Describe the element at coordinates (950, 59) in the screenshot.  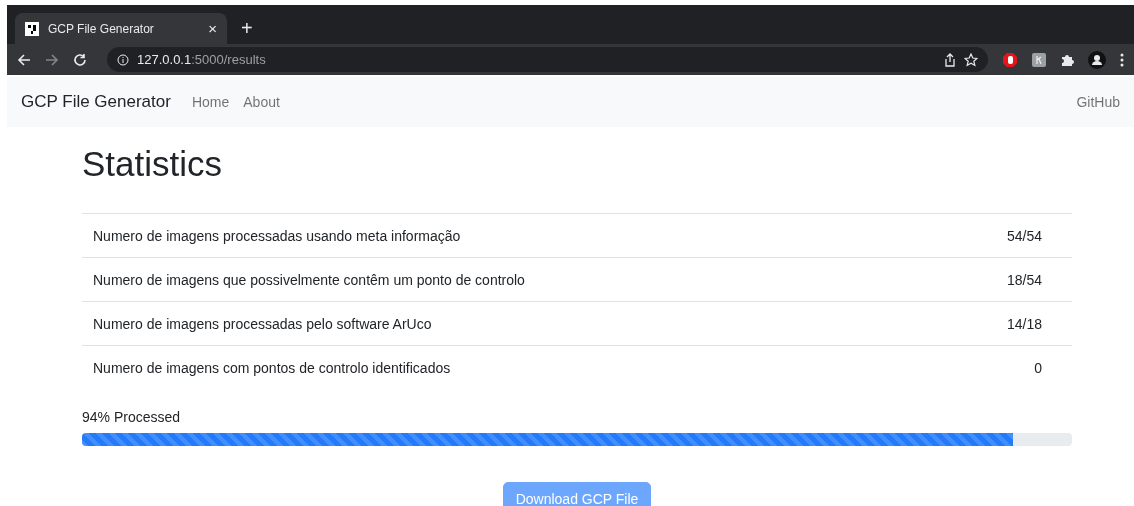
I see `share-icon` at that location.